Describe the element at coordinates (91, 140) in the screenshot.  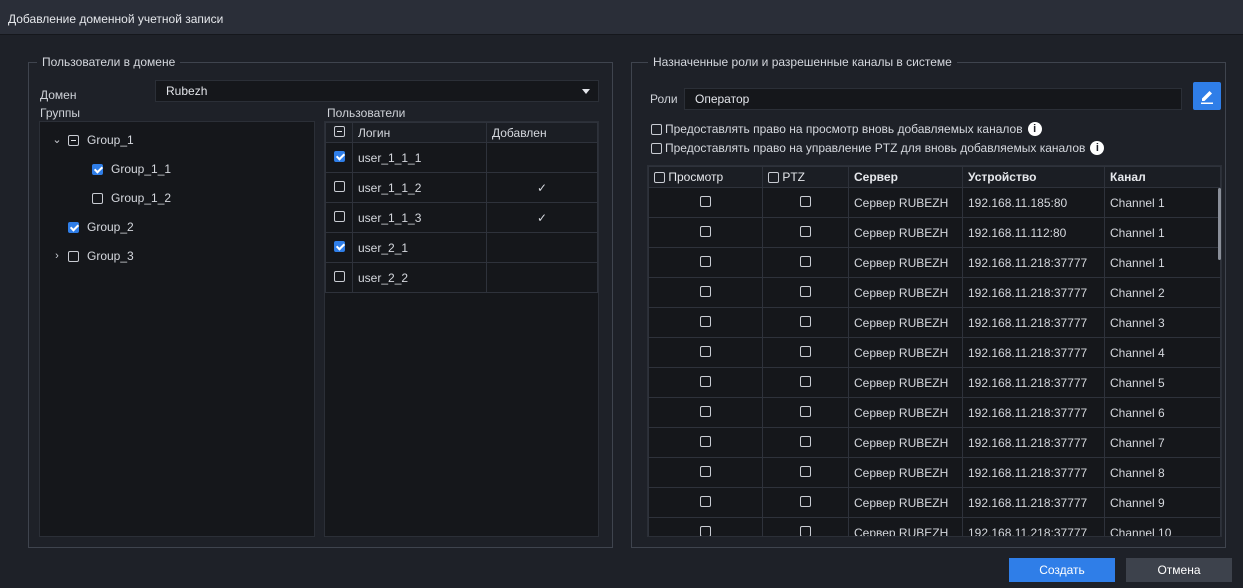
I see `tree-item-group-1: ⌄ Group_1` at that location.